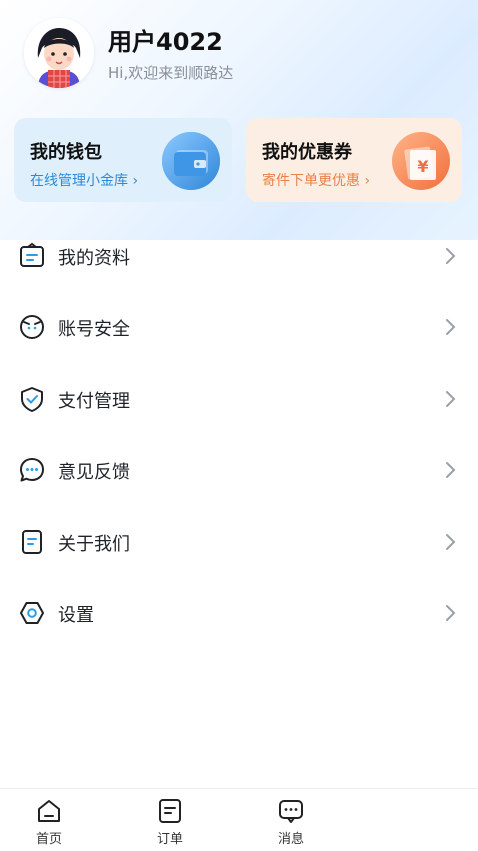  I want to click on home-icon, so click(49, 811).